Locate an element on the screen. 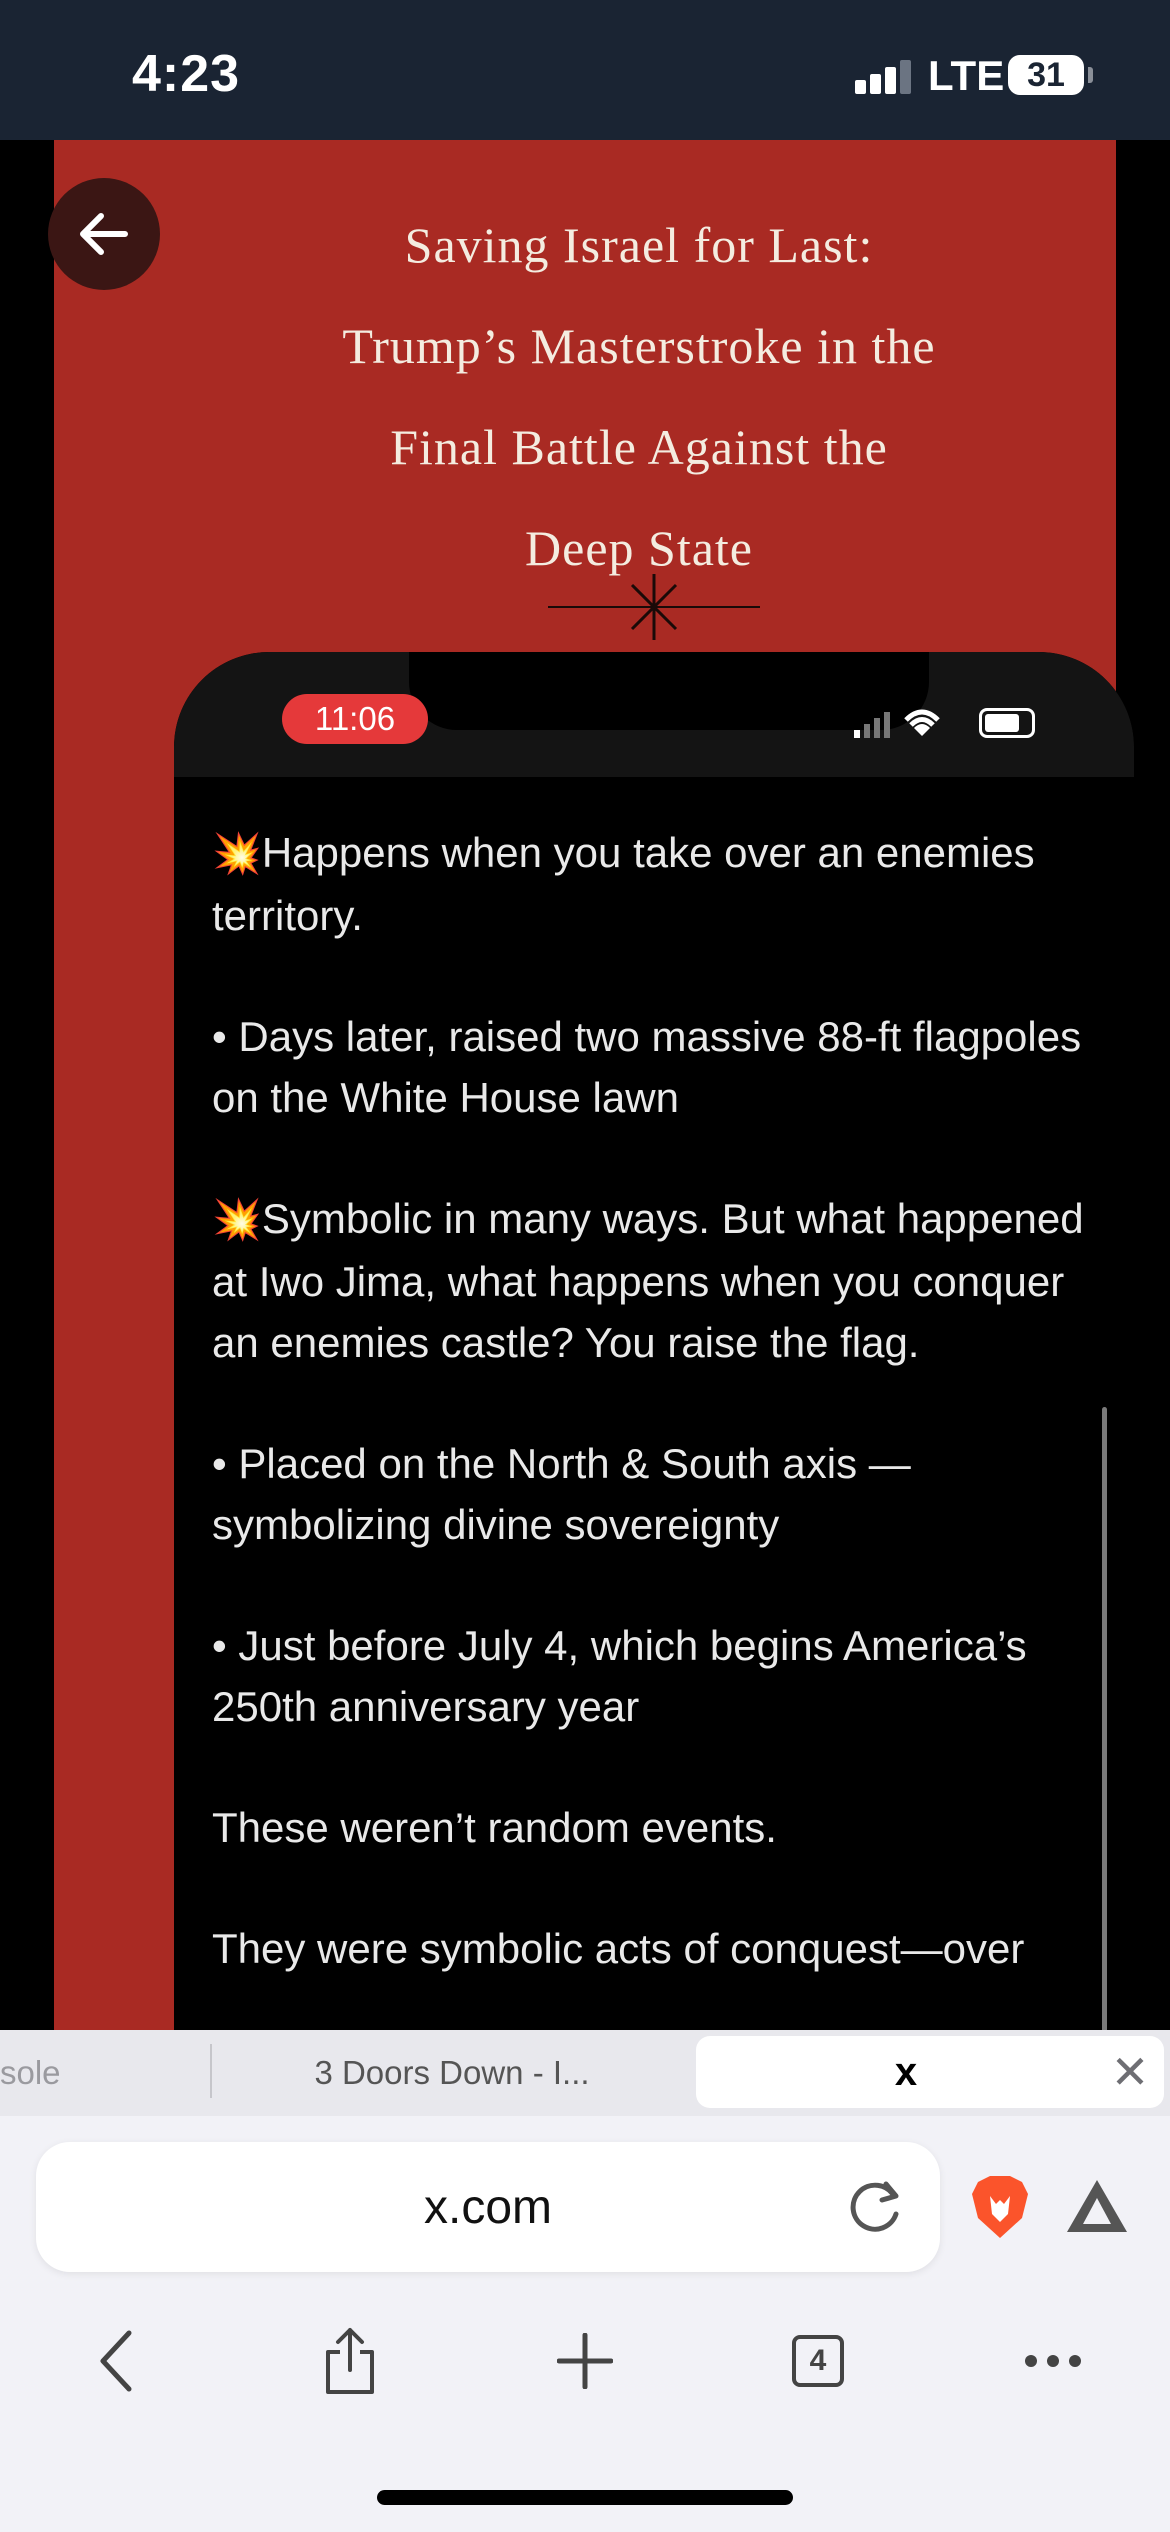 This screenshot has width=1170, height=2532. ellipsis-icon is located at coordinates (1053, 2361).